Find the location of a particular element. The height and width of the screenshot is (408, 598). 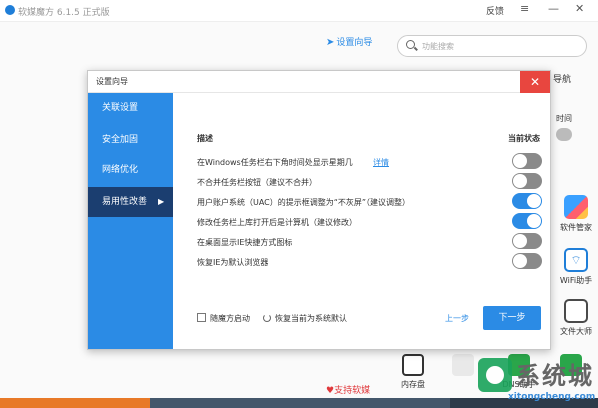

app-title: 软媒魔方 6.1.5 正式版 is located at coordinates (64, 13).